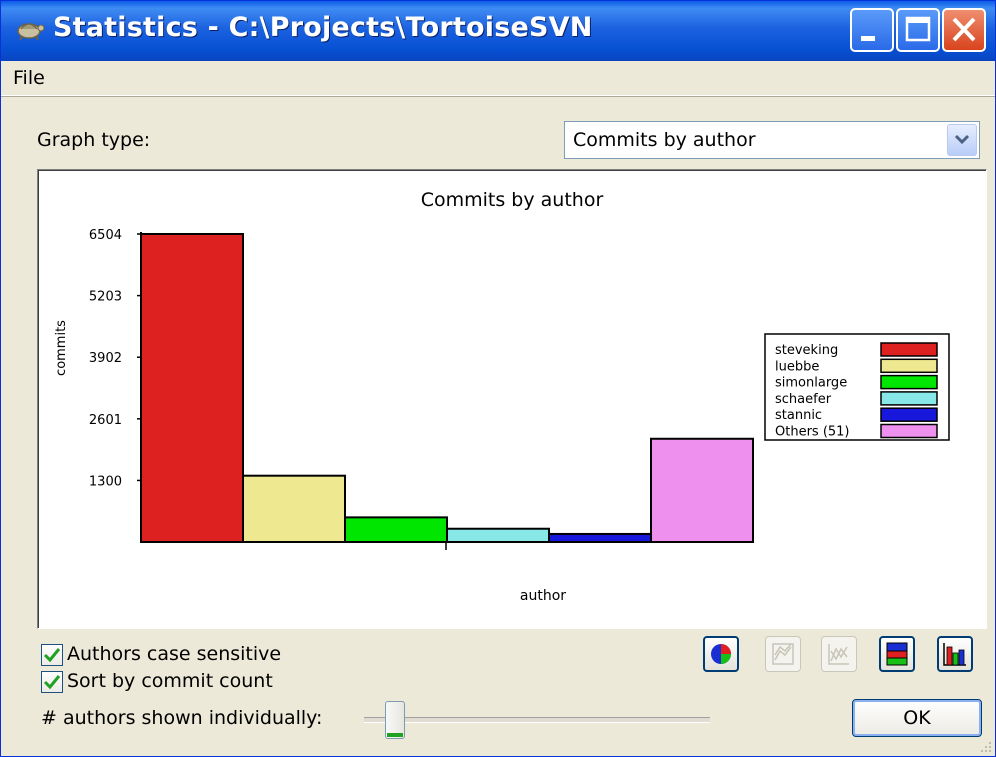 This screenshot has height=757, width=996. I want to click on bar-chart-icon, so click(954, 654).